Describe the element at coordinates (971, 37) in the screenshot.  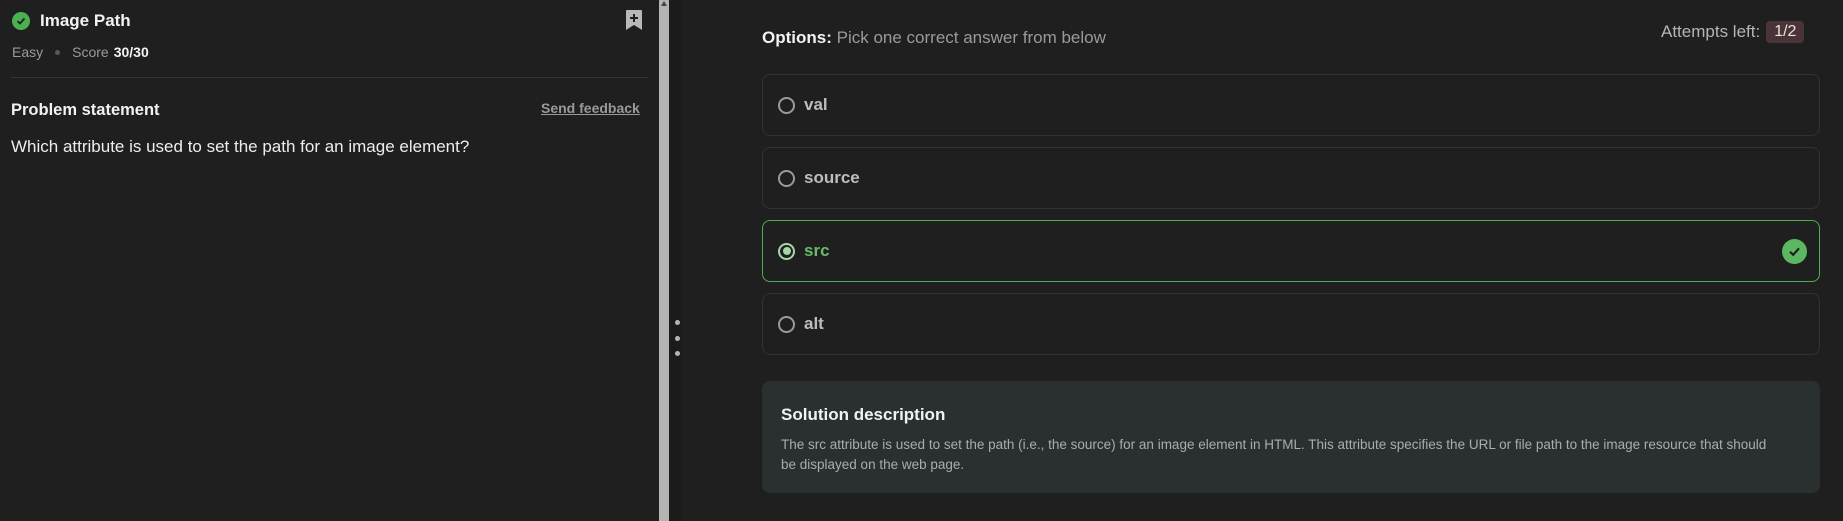
I see `options-instruction: Pick one correct answer from below` at that location.